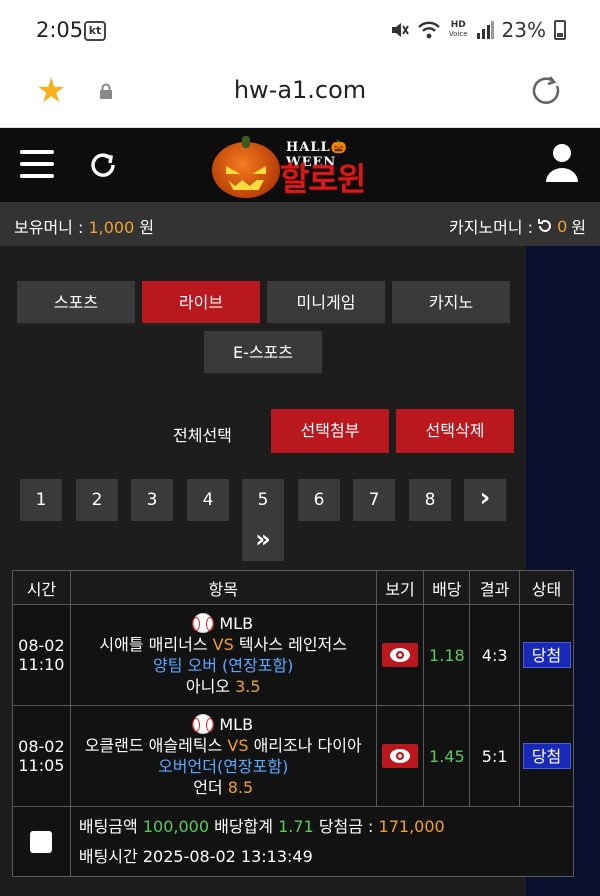  What do you see at coordinates (103, 165) in the screenshot?
I see `refresh-icon` at bounding box center [103, 165].